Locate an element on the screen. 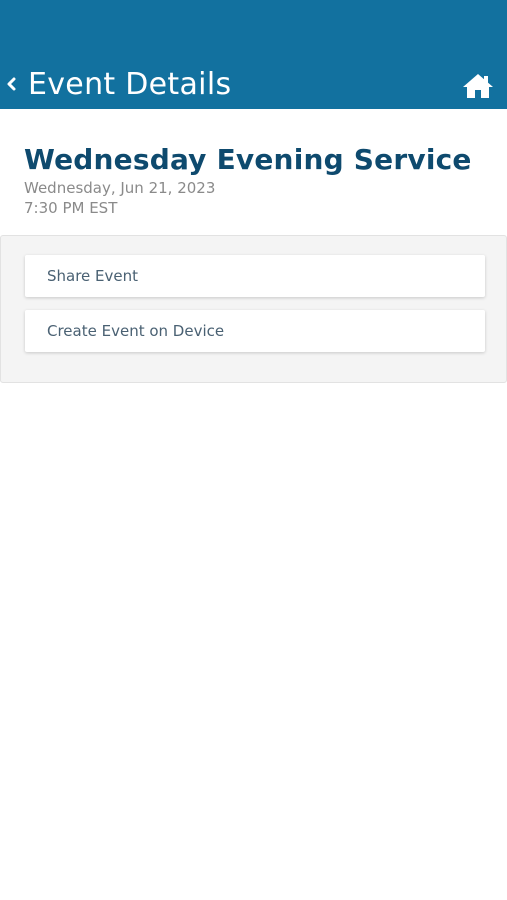 This screenshot has width=507, height=900. event-title: Wednesday Evening Service is located at coordinates (248, 159).